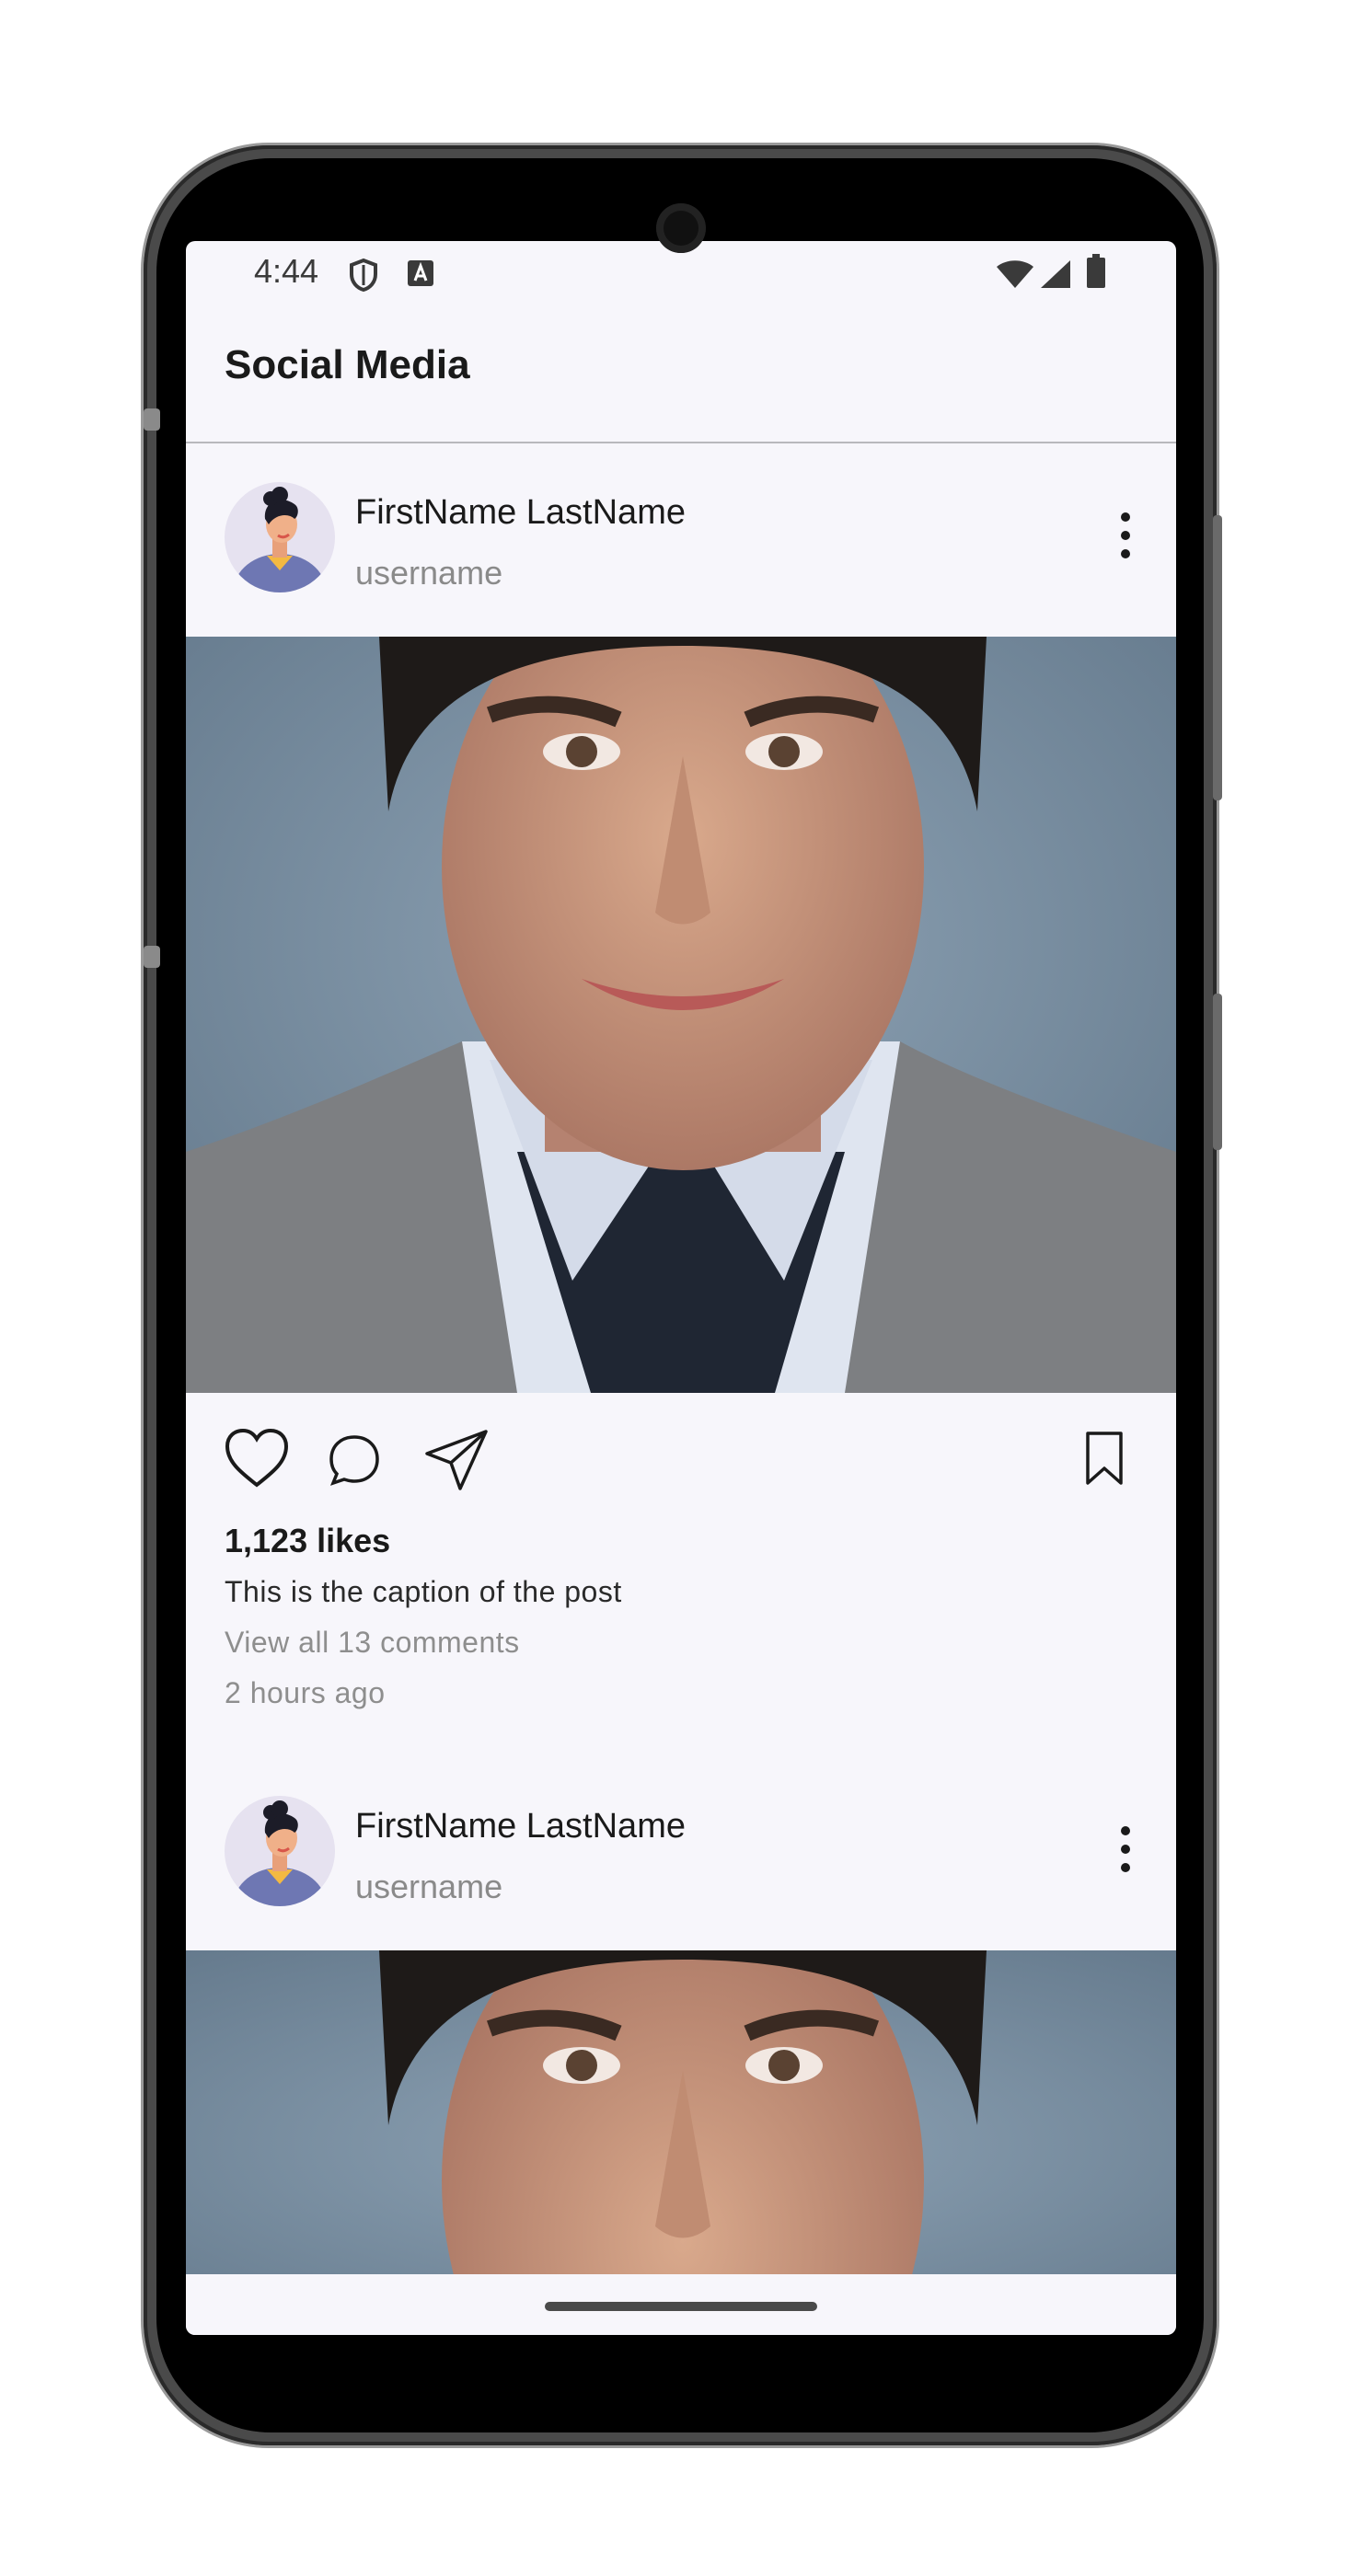 This screenshot has width=1362, height=2576. I want to click on likes-count: 1,123 likes, so click(307, 1541).